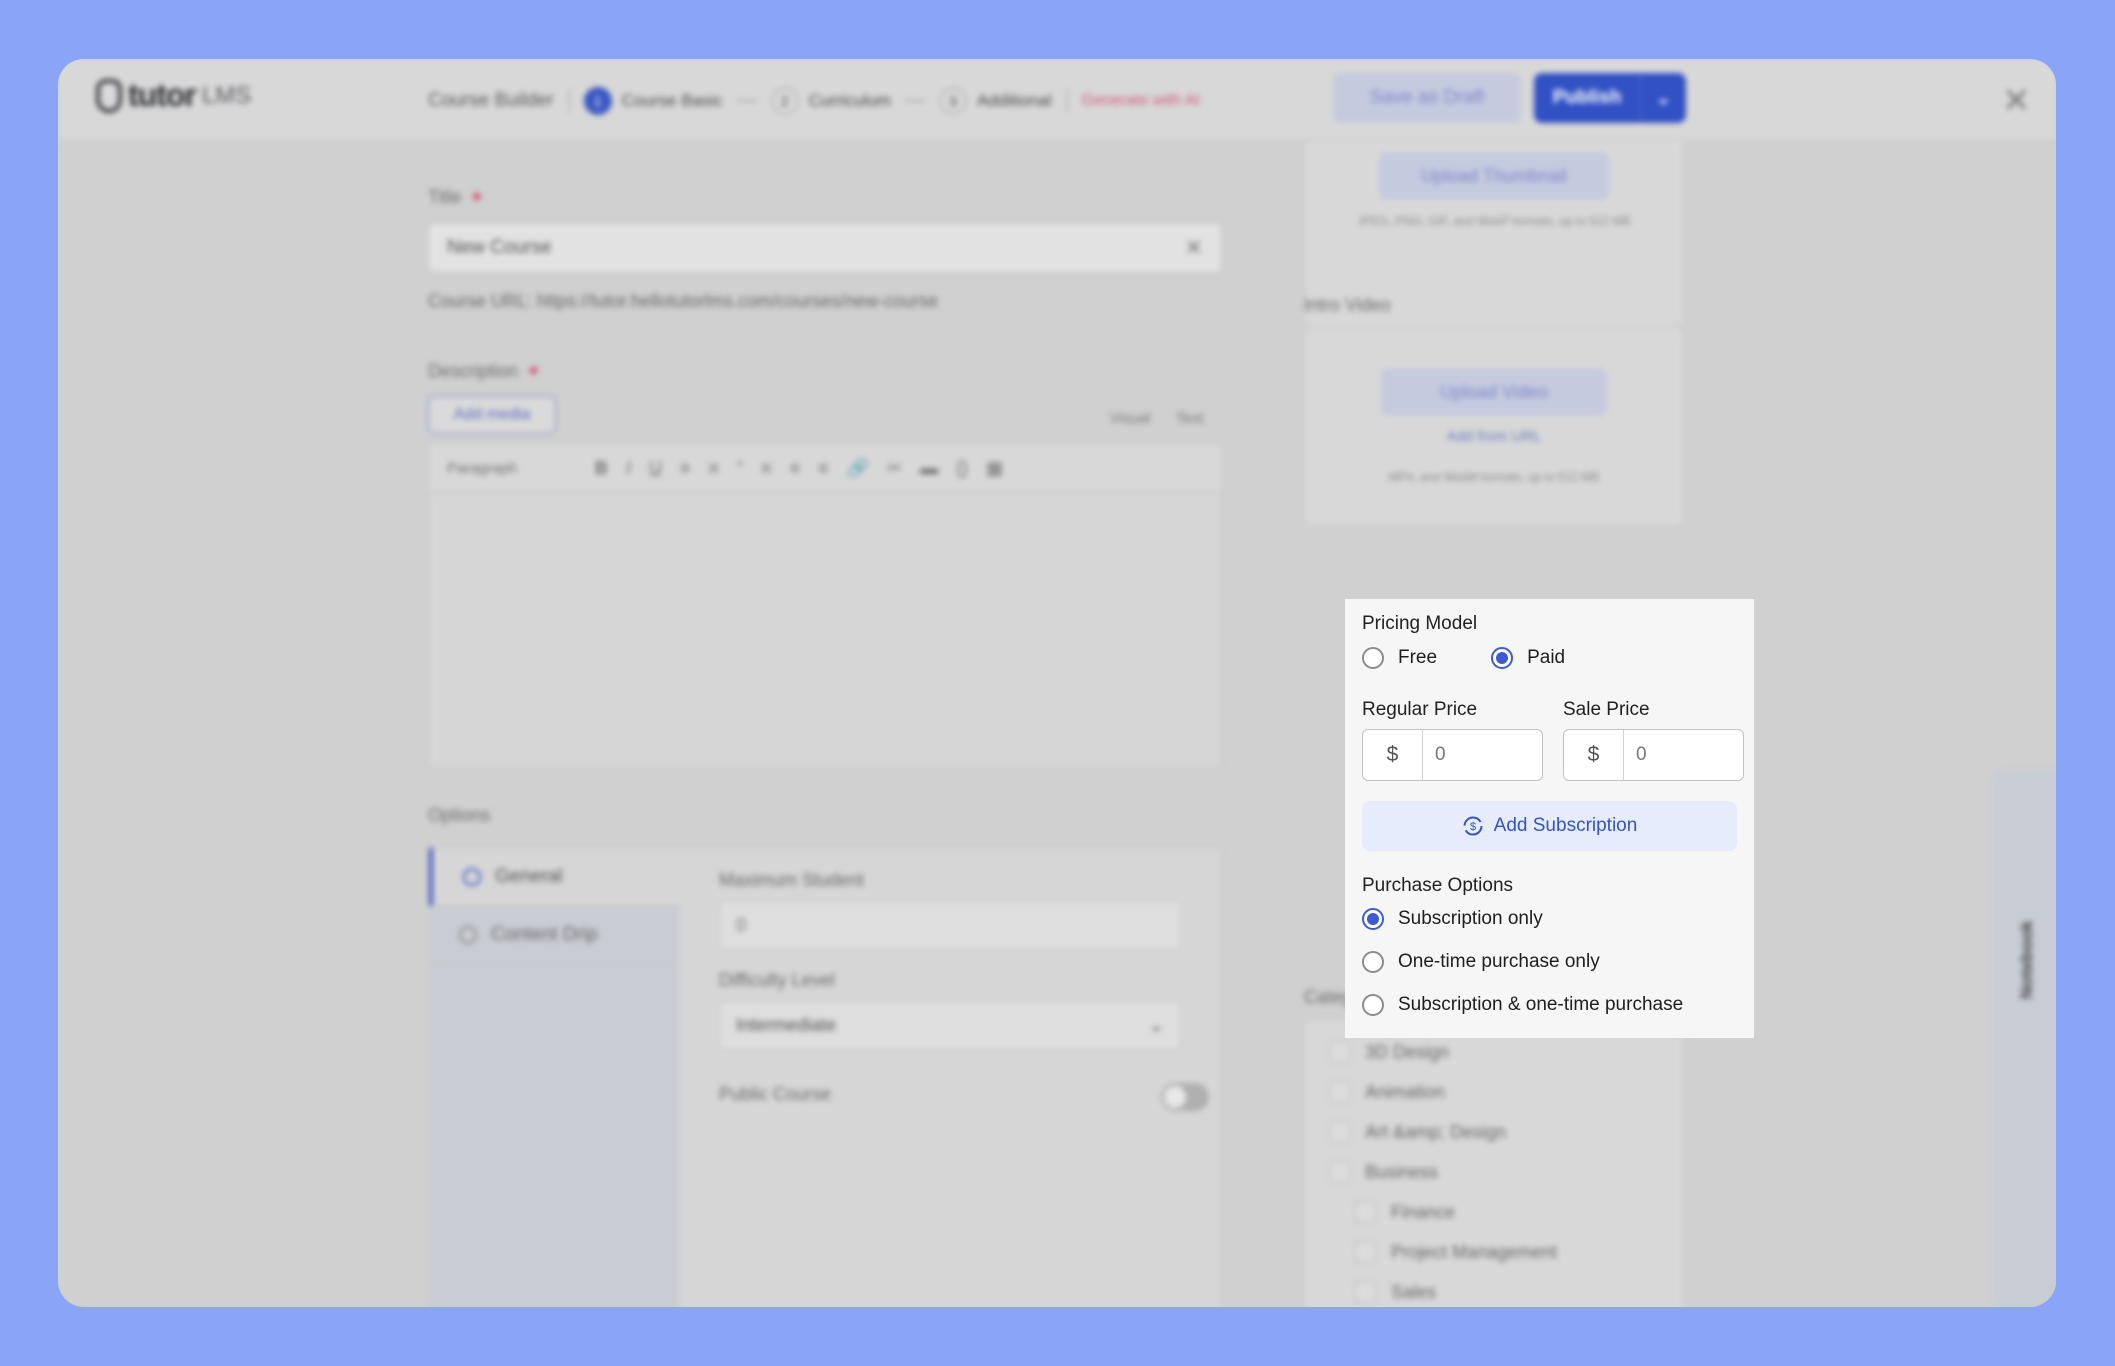  I want to click on italic-icon: I, so click(628, 468).